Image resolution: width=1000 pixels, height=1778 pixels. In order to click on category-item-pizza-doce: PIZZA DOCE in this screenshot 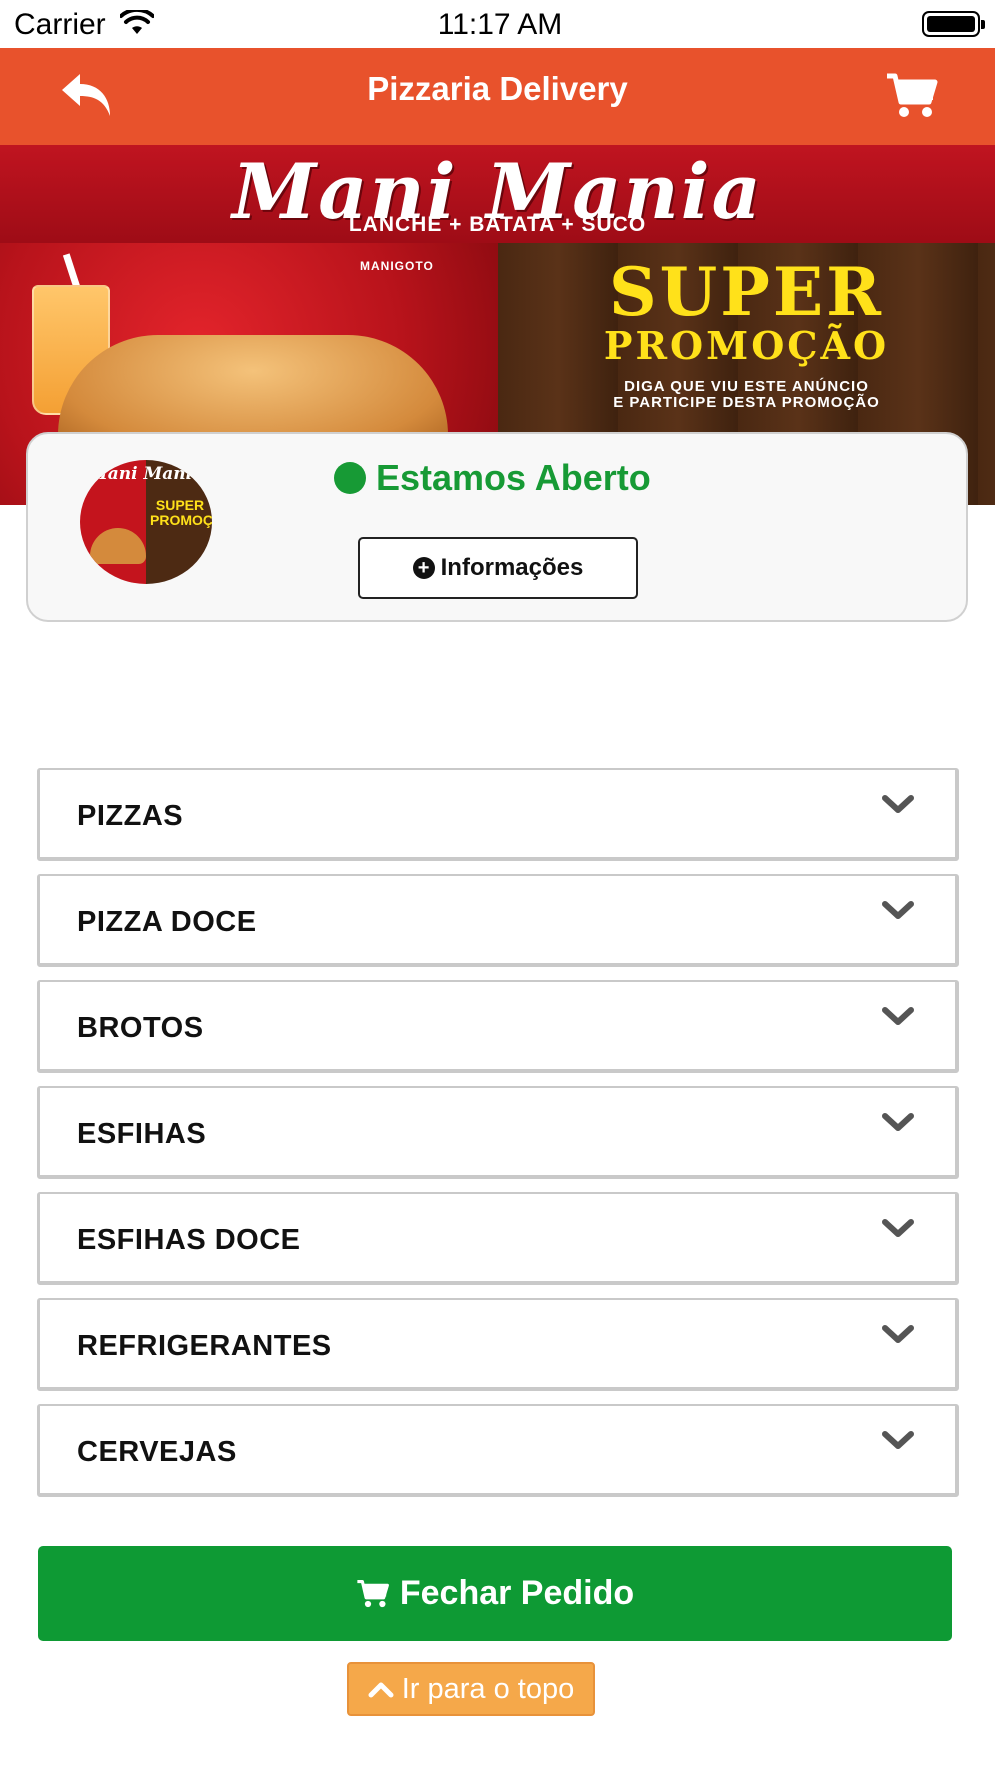, I will do `click(498, 920)`.